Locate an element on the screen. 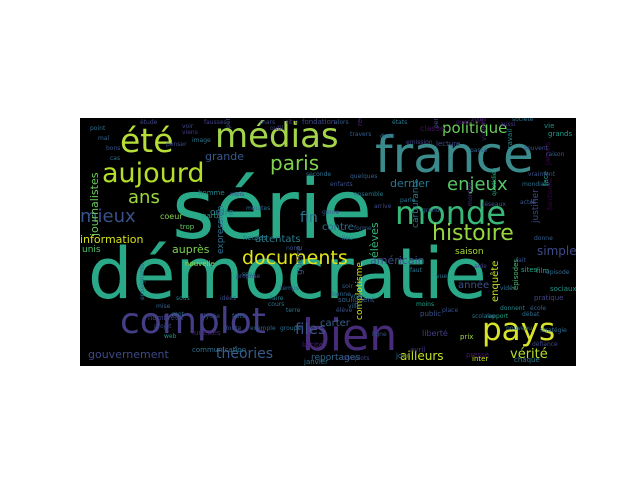 The width and height of the screenshot is (640, 480). word-155: mondiale is located at coordinates (536, 184).